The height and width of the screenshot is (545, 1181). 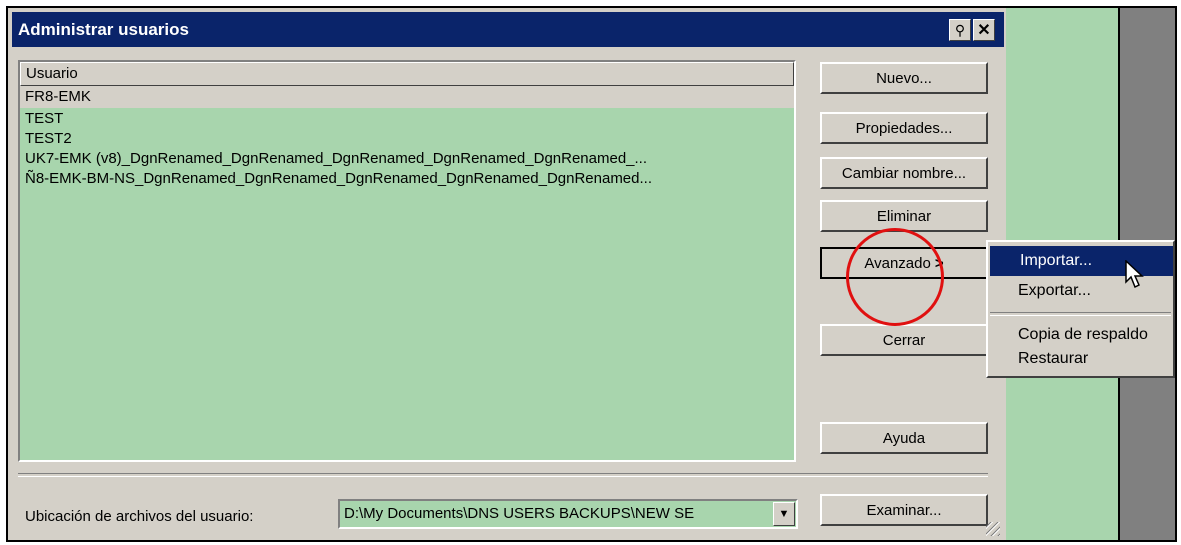 I want to click on column-header-usuario: Usuario, so click(x=407, y=74).